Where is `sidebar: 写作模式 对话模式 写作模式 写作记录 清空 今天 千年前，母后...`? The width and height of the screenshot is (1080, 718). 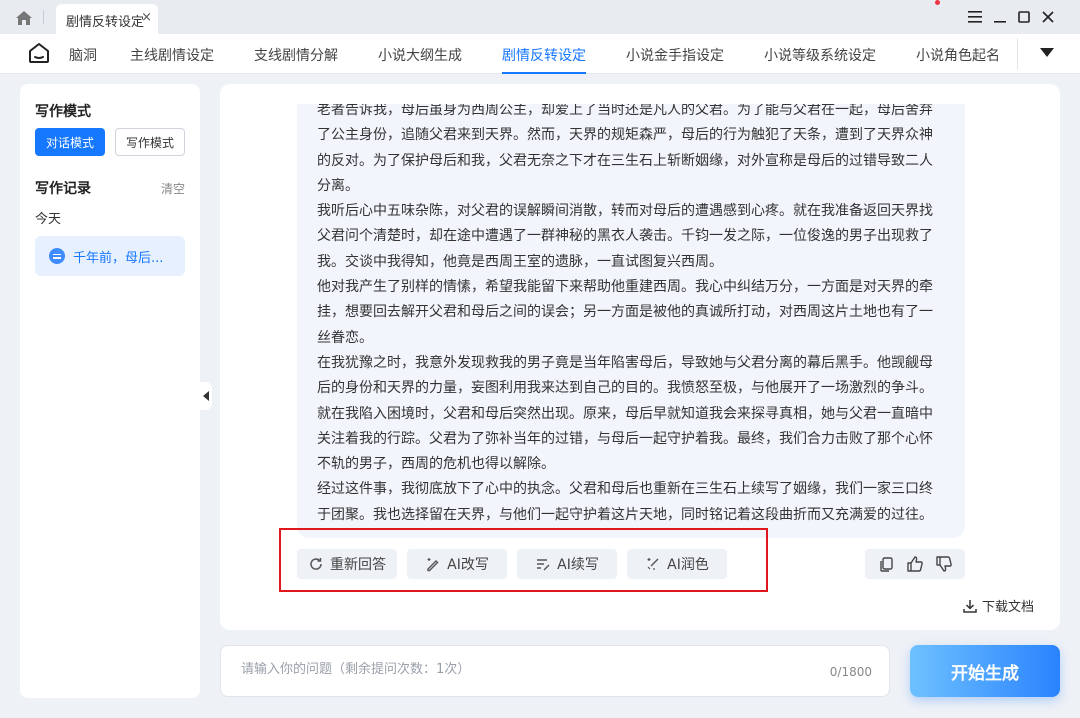
sidebar: 写作模式 对话模式 写作模式 写作记录 清空 今天 千年前，母后... is located at coordinates (110, 391).